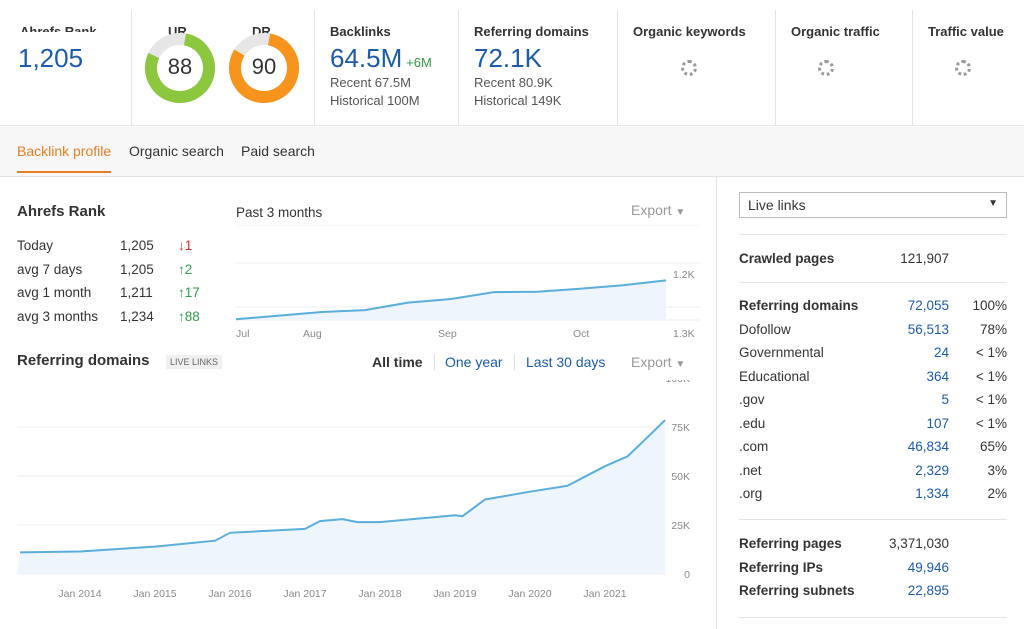 This screenshot has width=1024, height=629. Describe the element at coordinates (928, 329) in the screenshot. I see `row-value: 56,513` at that location.